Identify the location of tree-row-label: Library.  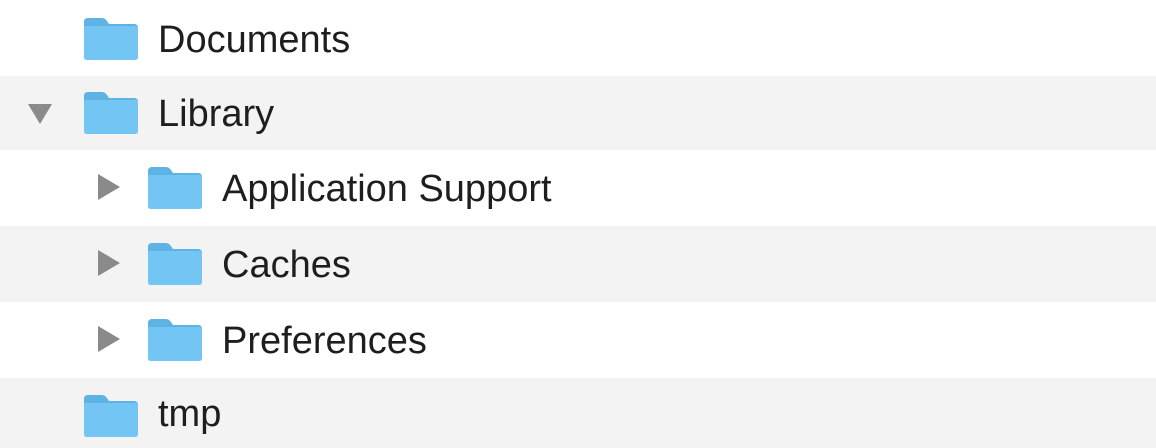
(216, 114).